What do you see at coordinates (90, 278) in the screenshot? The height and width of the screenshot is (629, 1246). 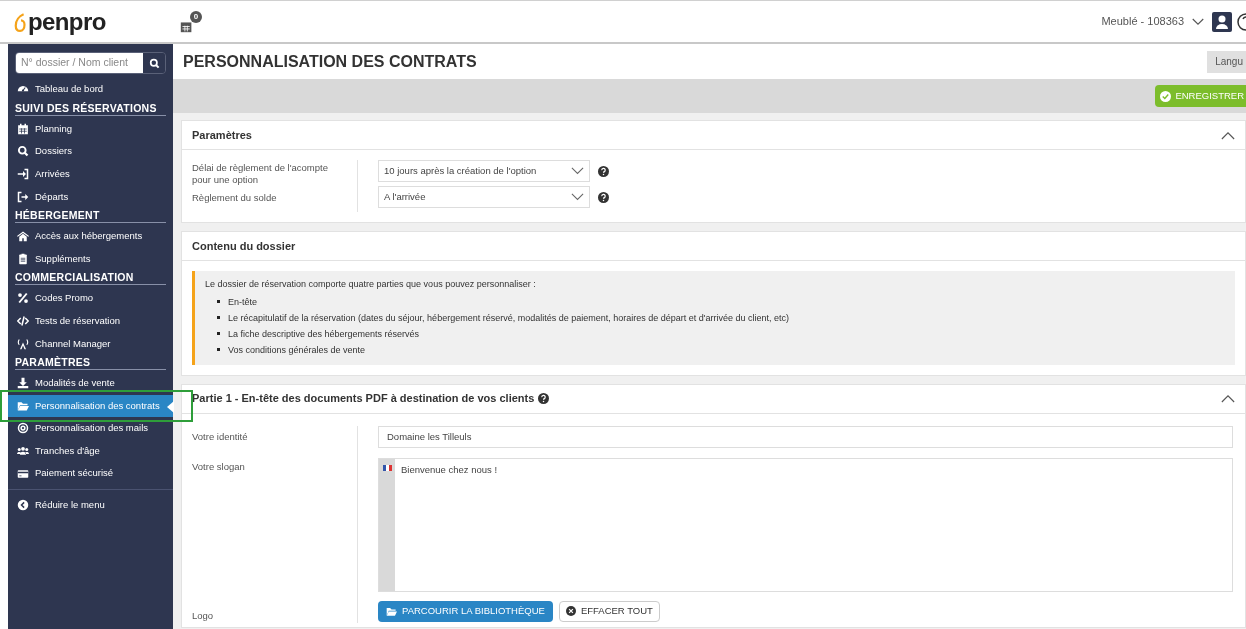 I see `section-heading: COMMERCIALISATION` at bounding box center [90, 278].